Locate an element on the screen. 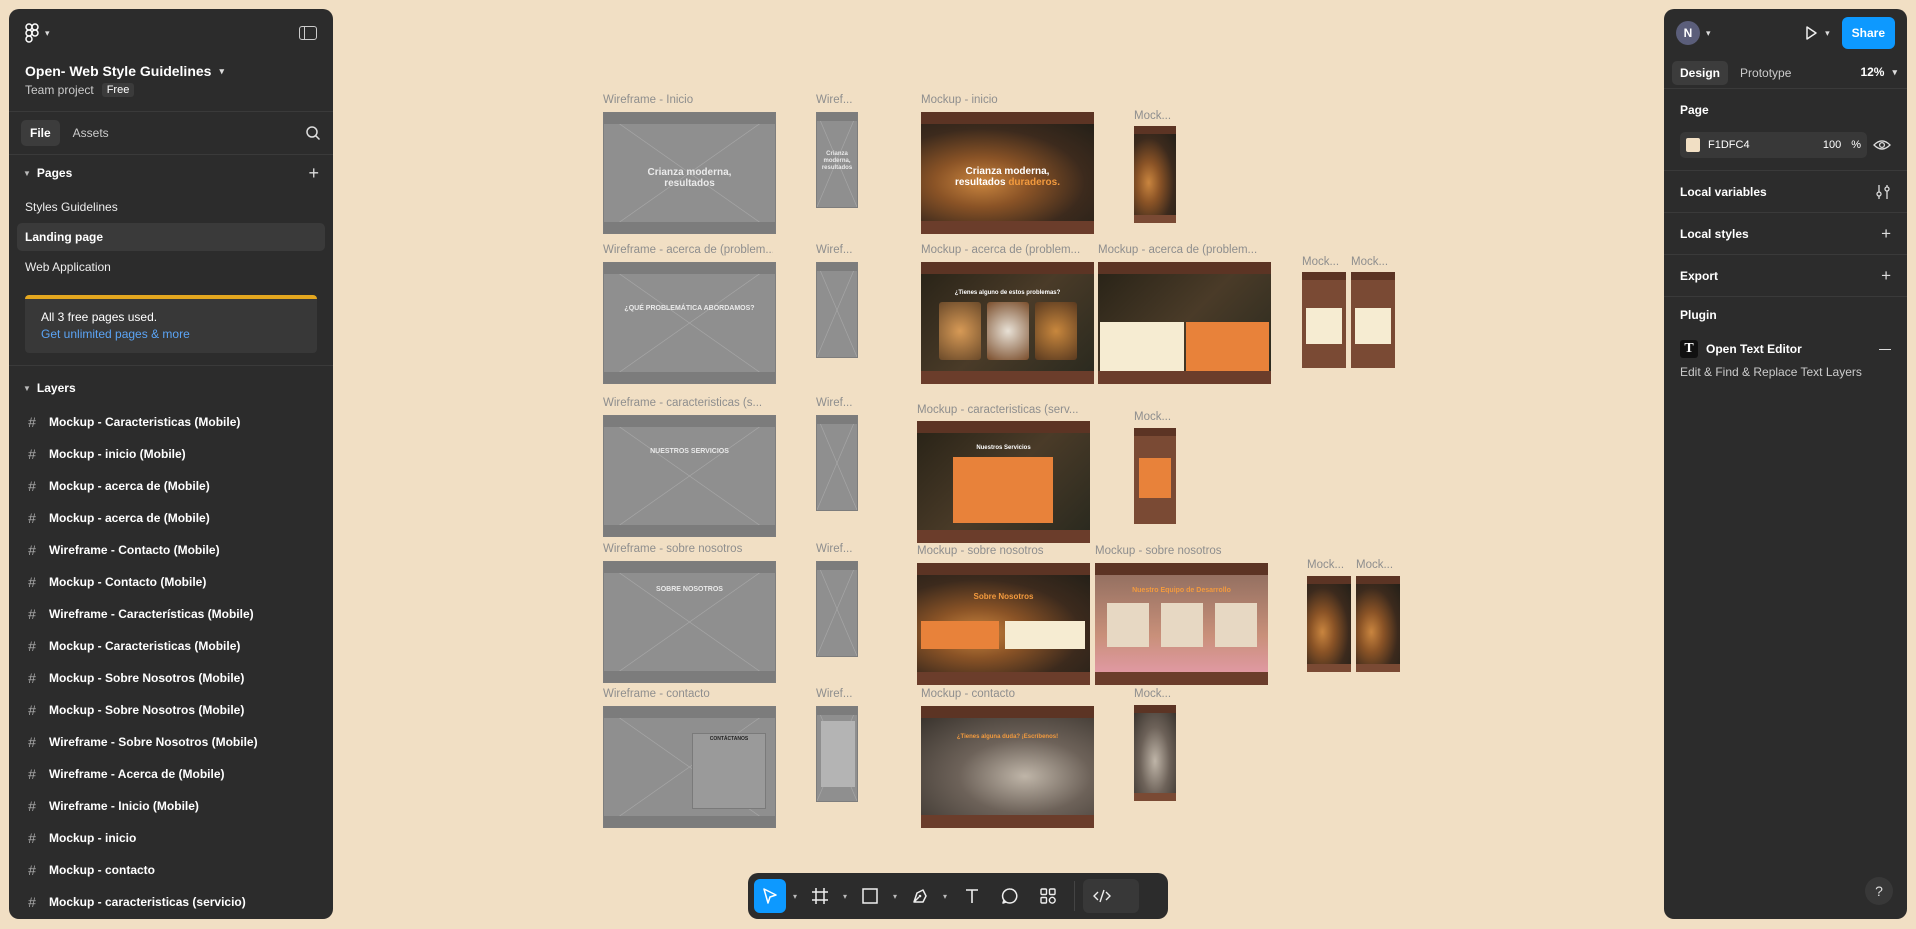 The width and height of the screenshot is (1916, 929). frame-mockup-caracteristicas: Nuestros Servicios is located at coordinates (1003, 482).